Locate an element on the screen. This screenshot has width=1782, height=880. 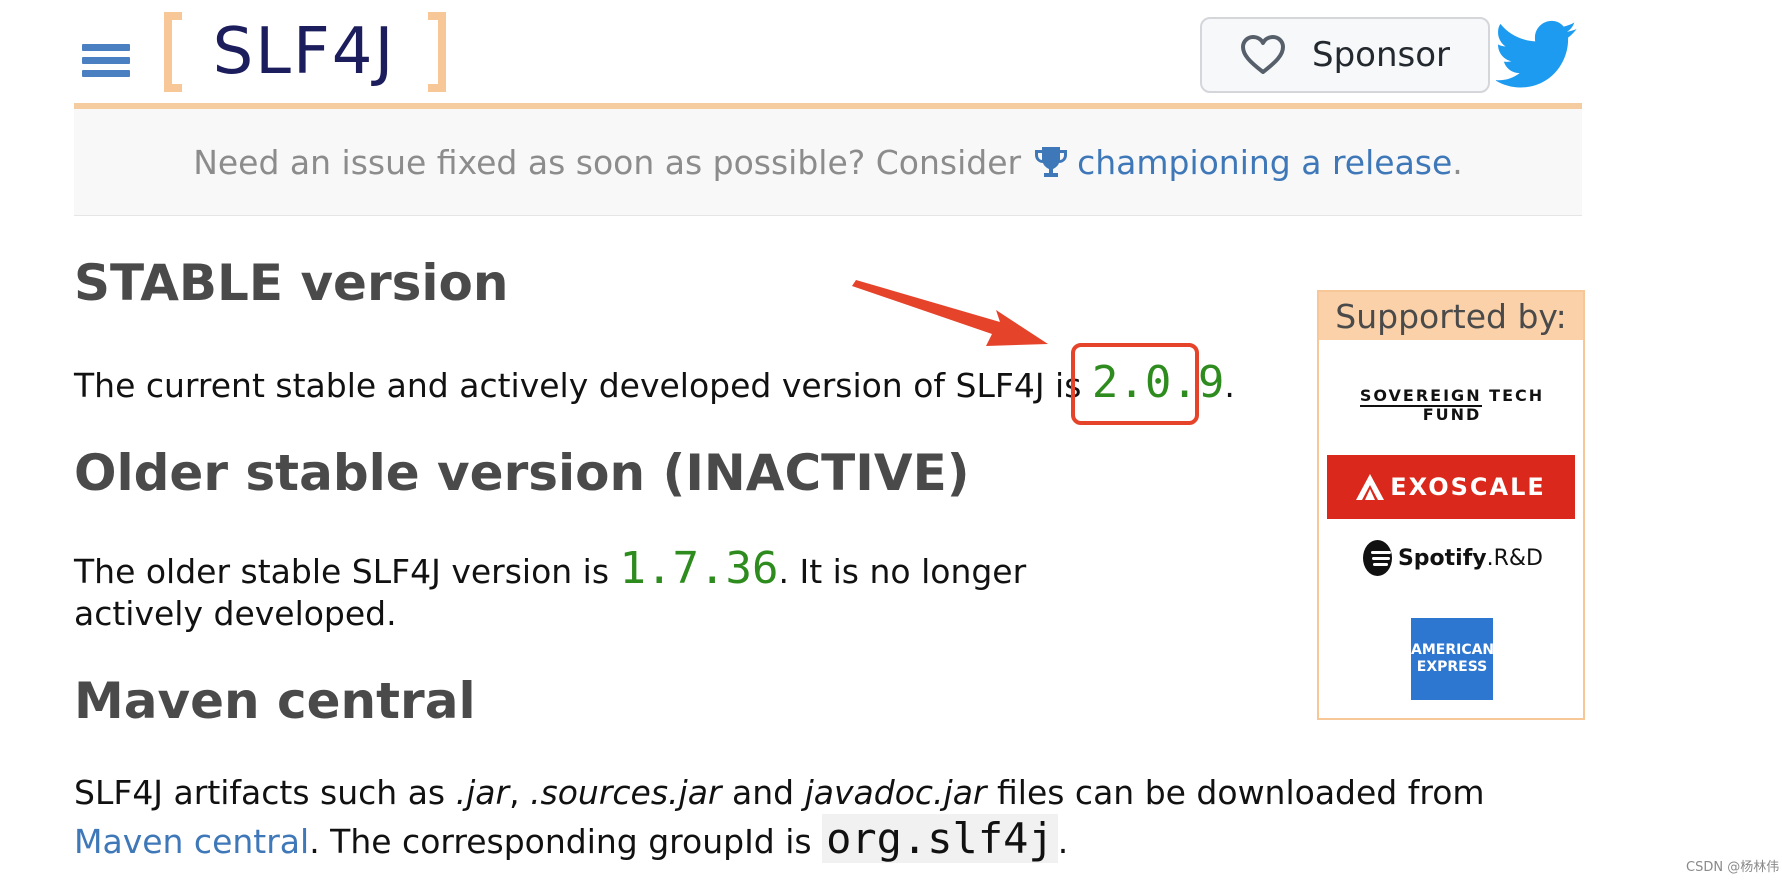
heart-icon is located at coordinates (1262, 54).